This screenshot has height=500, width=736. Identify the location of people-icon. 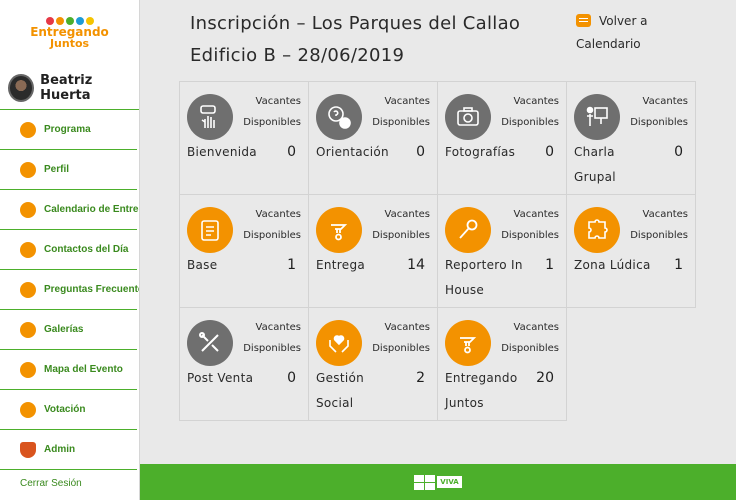
(69, 21).